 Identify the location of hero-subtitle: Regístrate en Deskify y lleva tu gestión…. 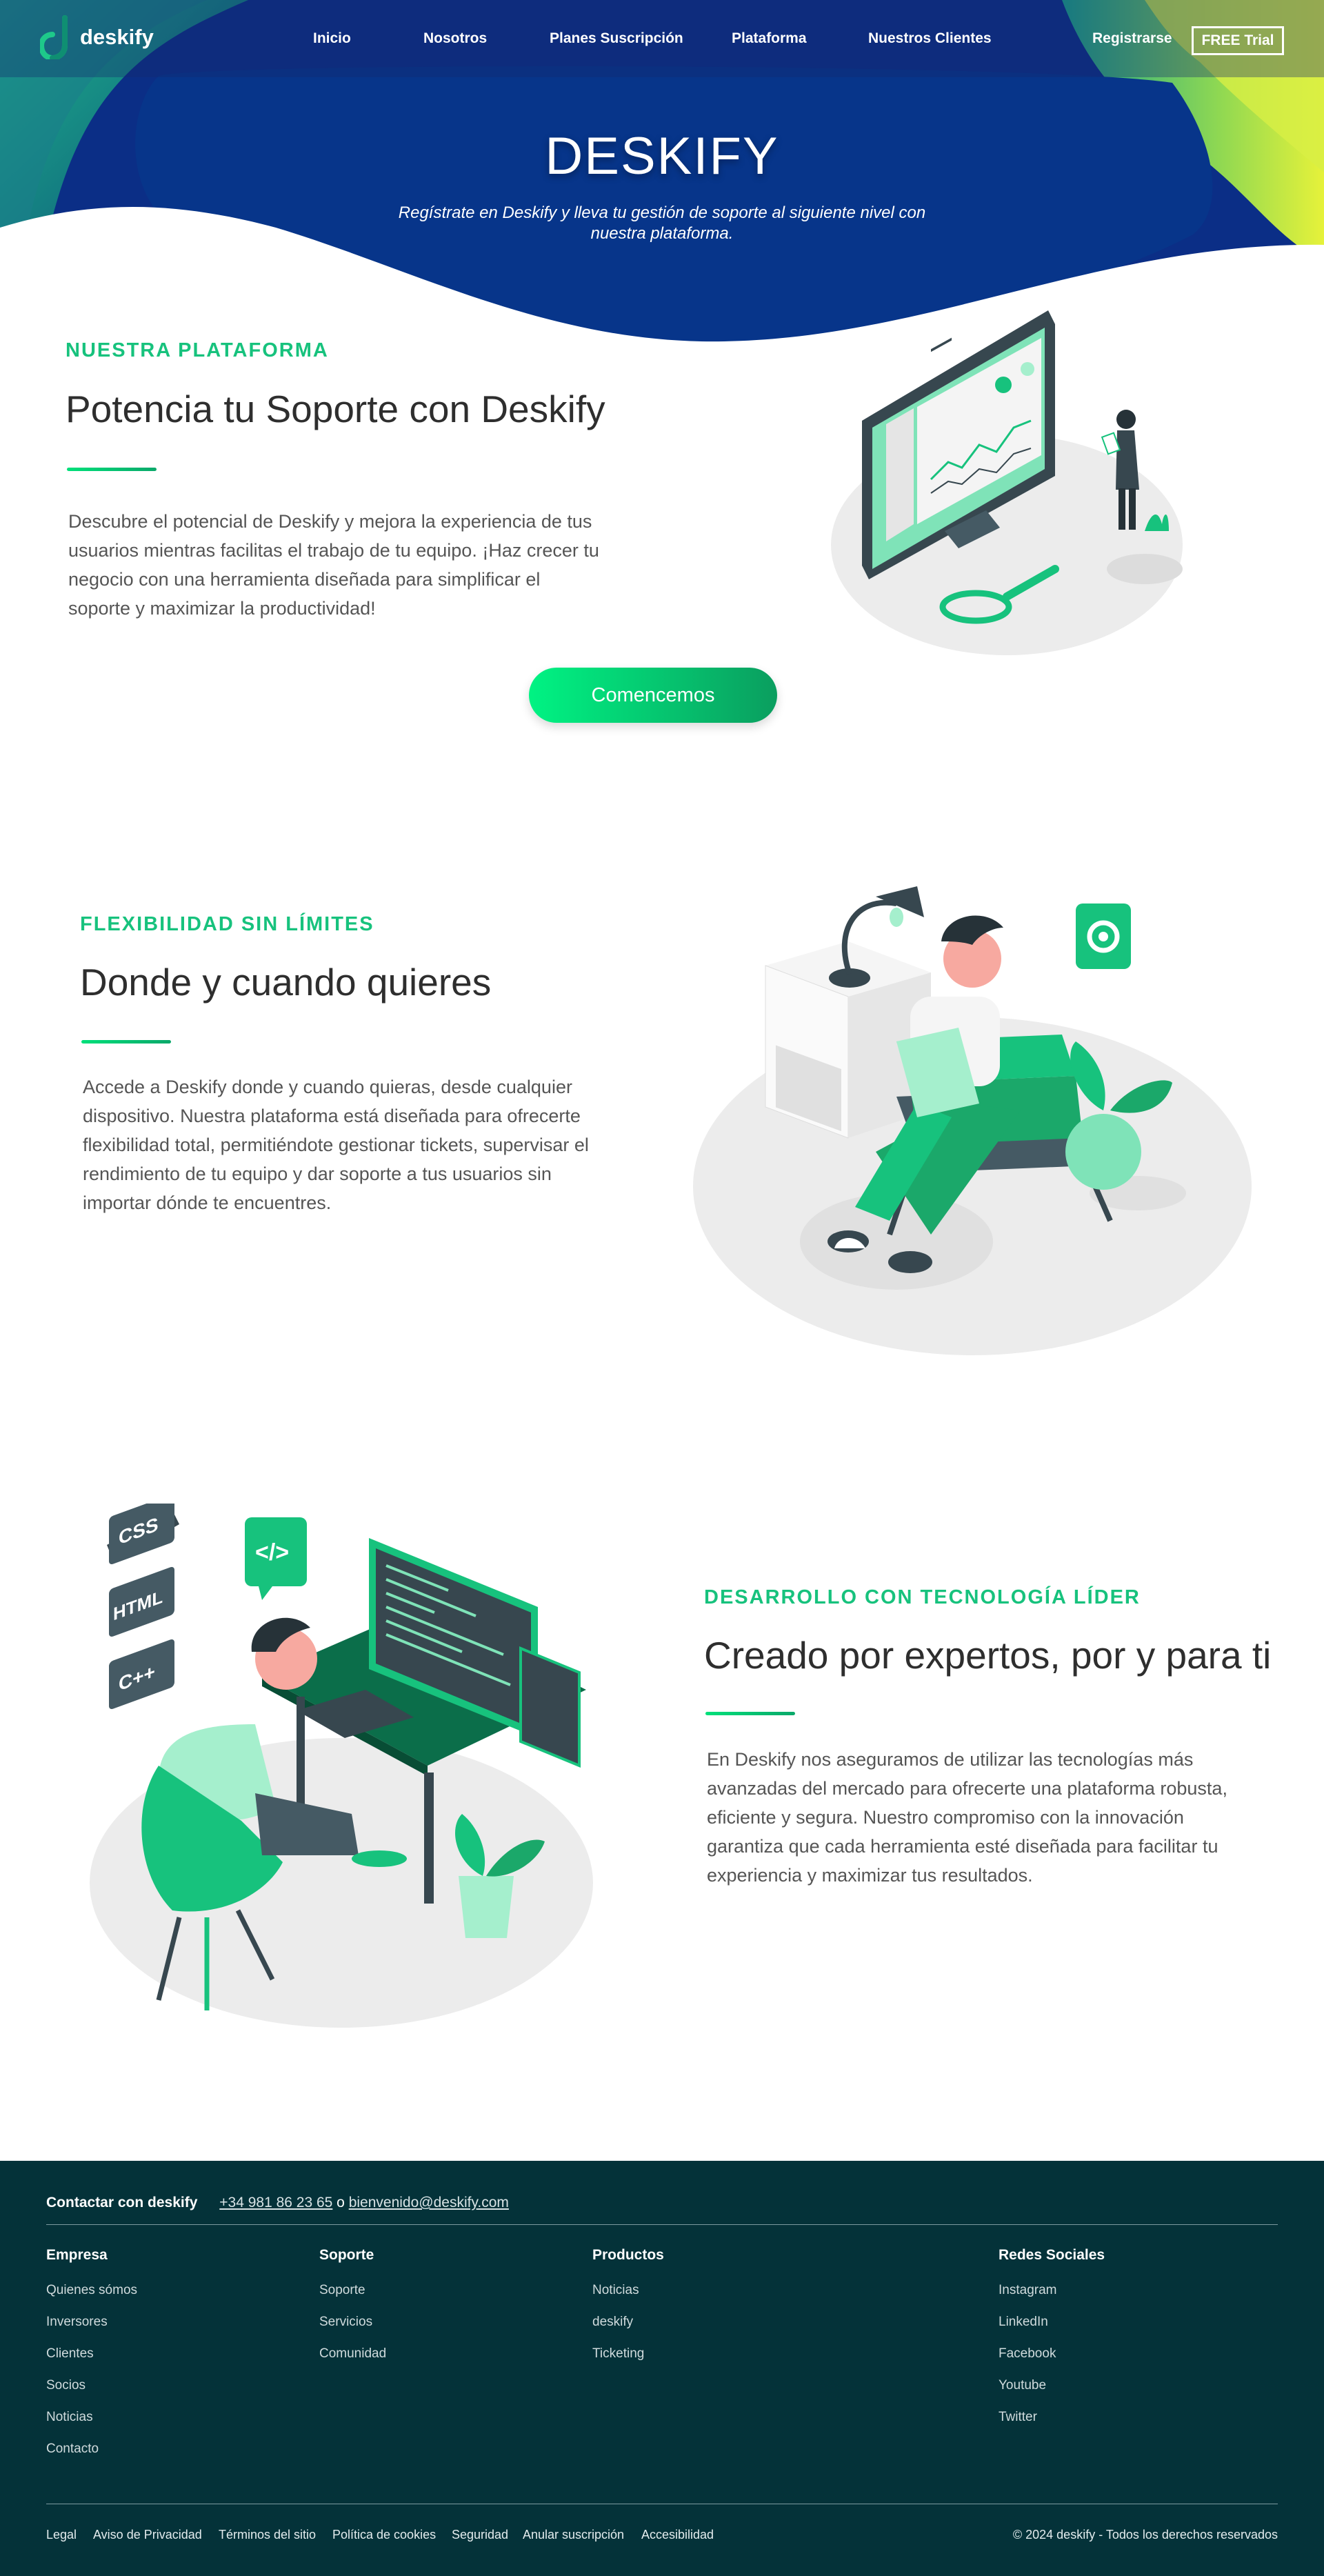
(662, 223).